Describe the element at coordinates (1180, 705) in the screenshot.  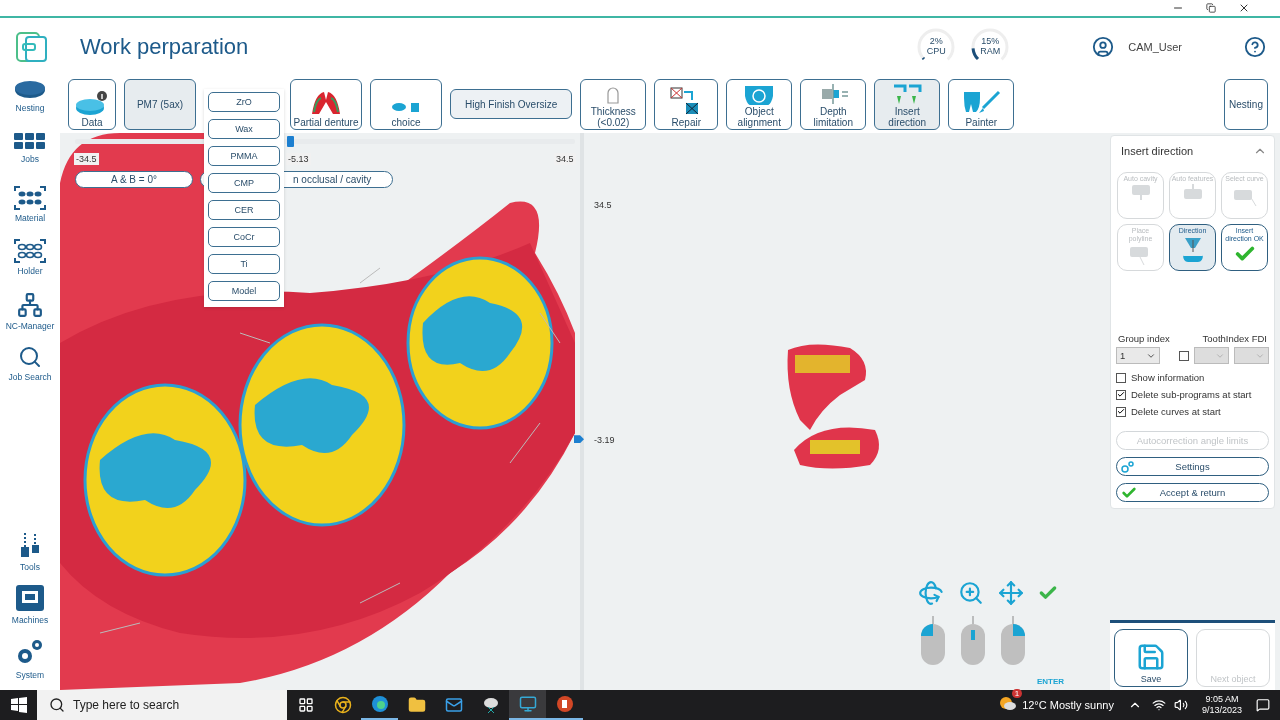
I see `volume-icon` at that location.